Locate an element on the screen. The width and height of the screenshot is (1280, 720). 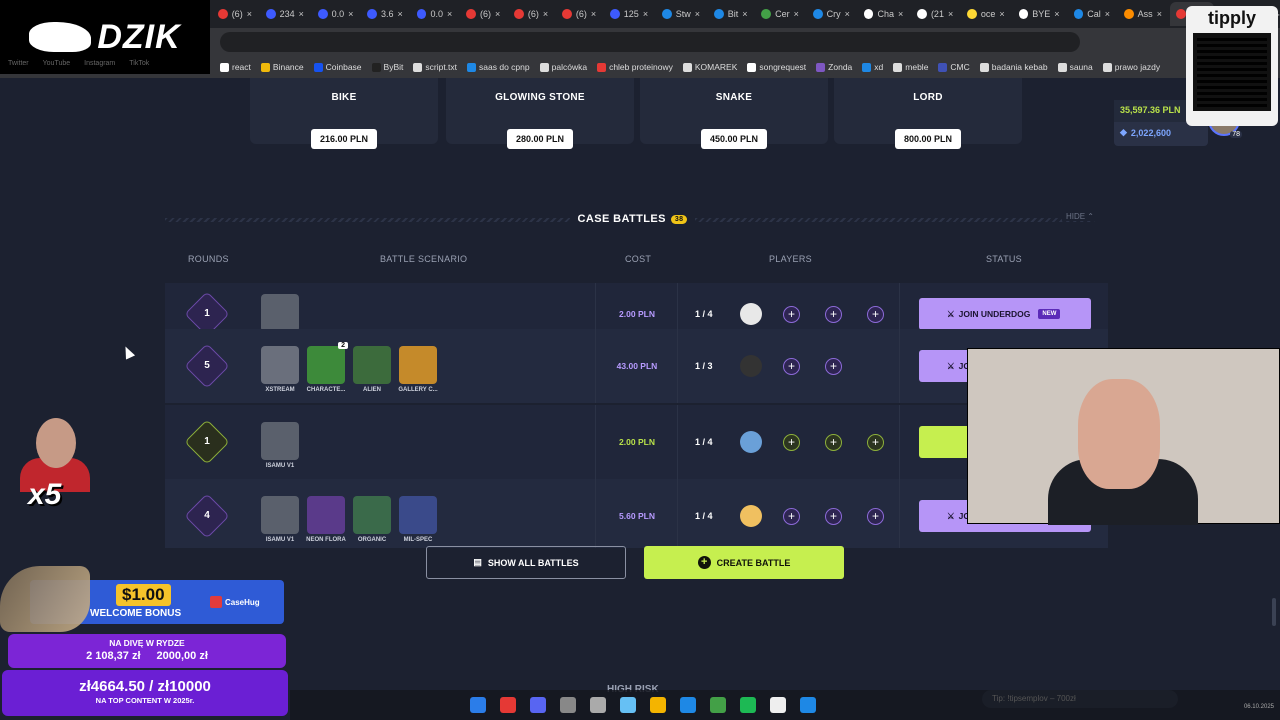
prize-price-button: 280.00 PLN is located at coordinates (540, 139).